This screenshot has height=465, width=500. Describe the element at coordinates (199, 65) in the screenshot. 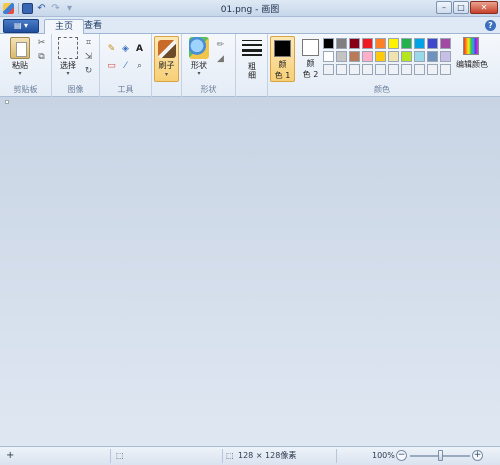

I see `shapes-label: 形状` at that location.